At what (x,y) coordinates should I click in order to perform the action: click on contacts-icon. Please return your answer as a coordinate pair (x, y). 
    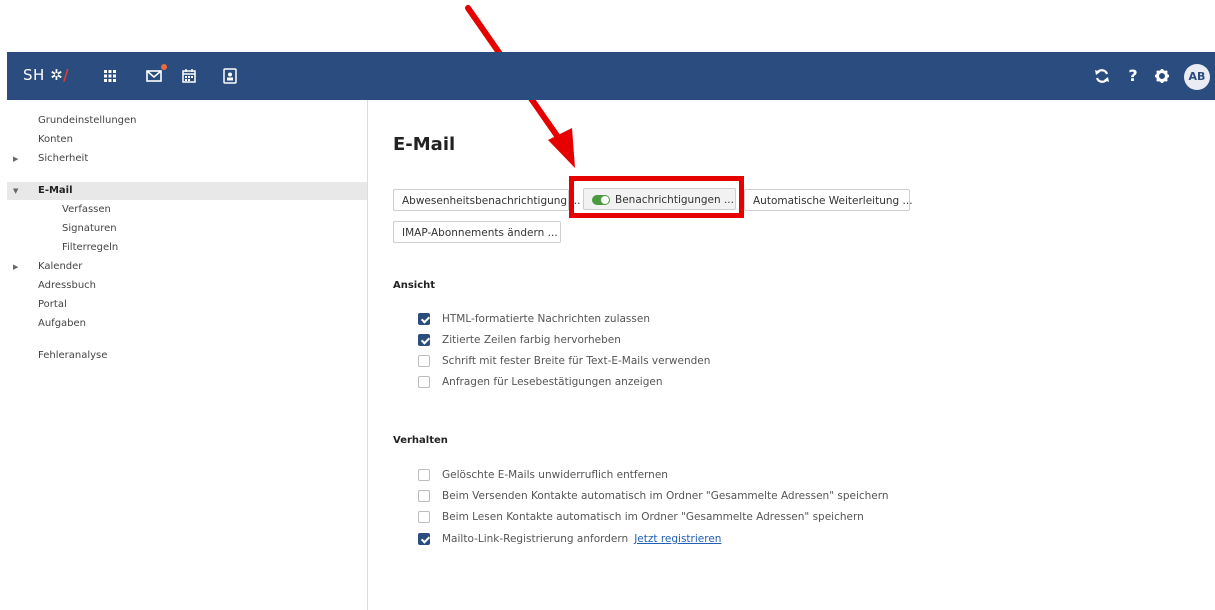
    Looking at the image, I should click on (230, 76).